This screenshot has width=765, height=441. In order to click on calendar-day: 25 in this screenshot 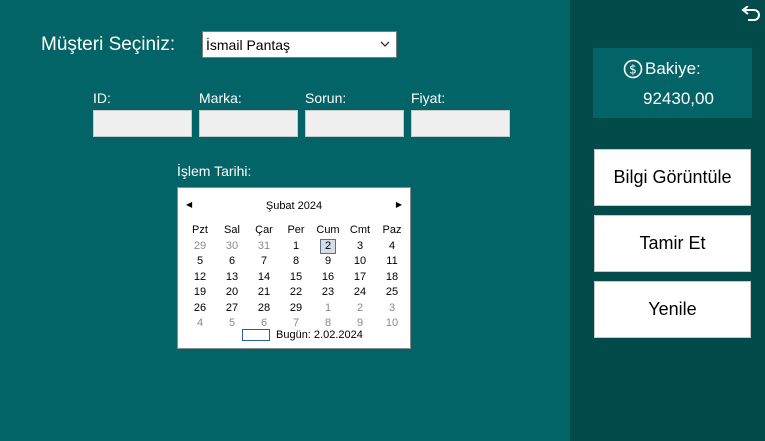, I will do `click(392, 293)`.